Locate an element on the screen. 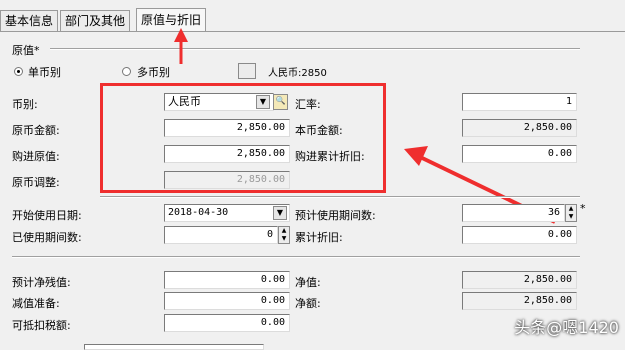 This screenshot has width=625, height=350. net-amount-label: 净额: is located at coordinates (308, 303).